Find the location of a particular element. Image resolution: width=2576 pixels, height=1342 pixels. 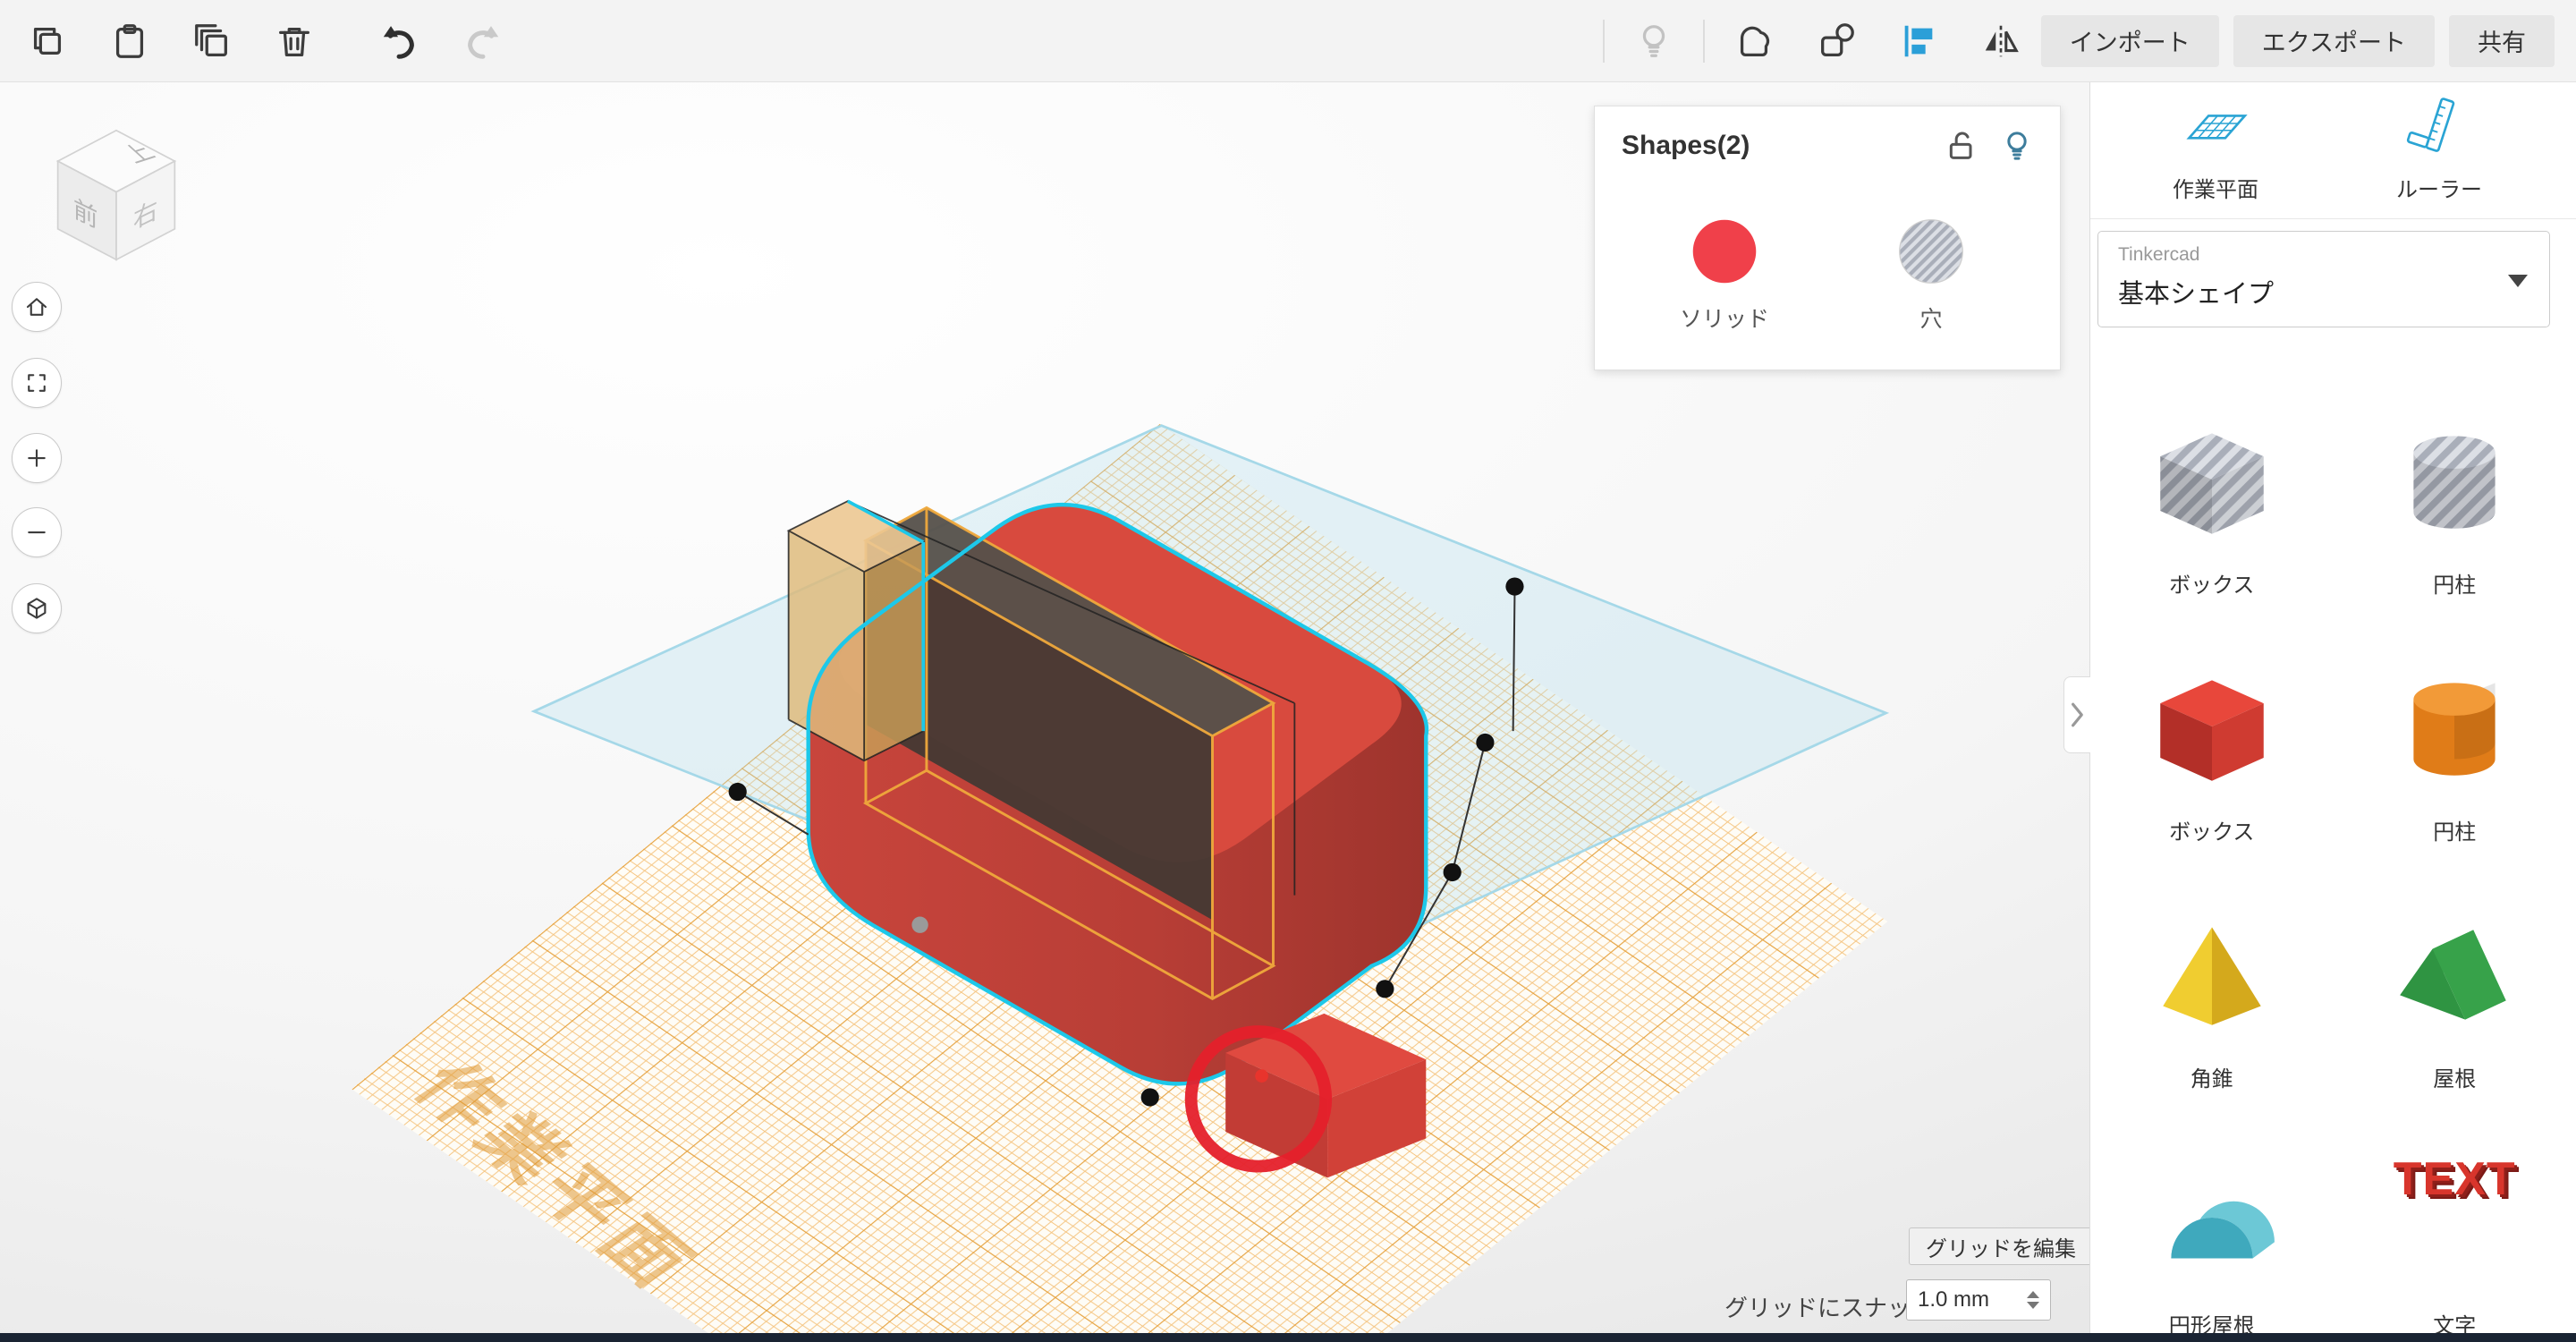

lightbulb-icon is located at coordinates (1653, 41).